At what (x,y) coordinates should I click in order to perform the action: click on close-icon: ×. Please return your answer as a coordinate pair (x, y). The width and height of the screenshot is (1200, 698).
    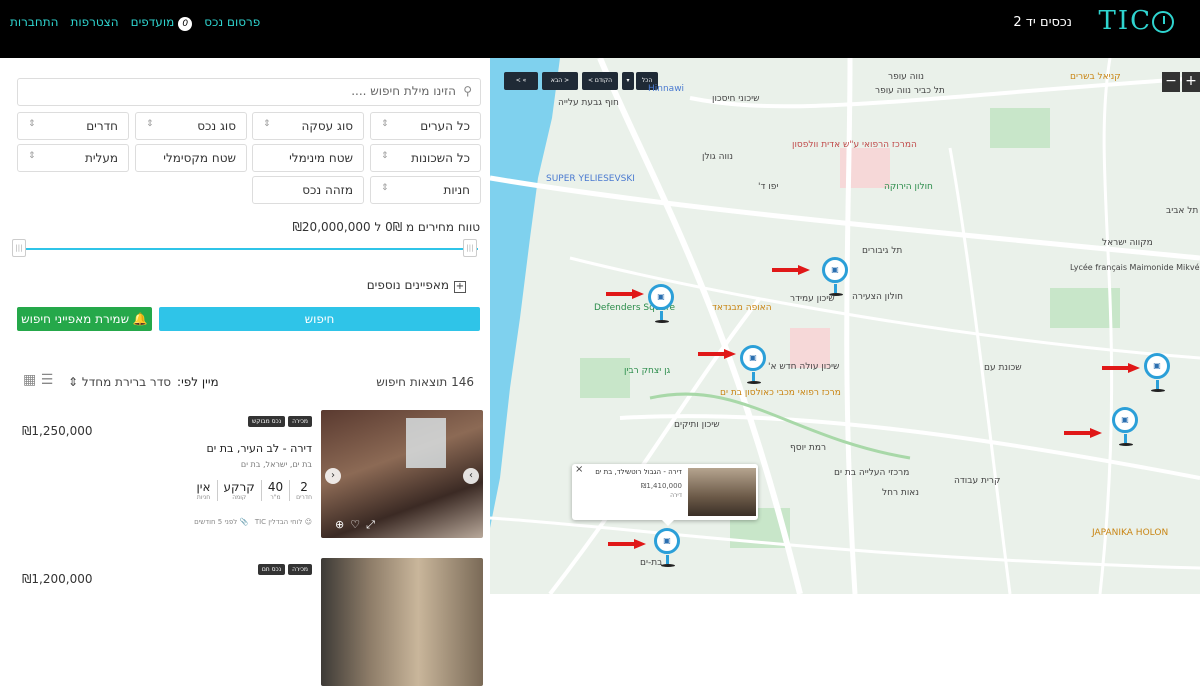
    Looking at the image, I should click on (579, 469).